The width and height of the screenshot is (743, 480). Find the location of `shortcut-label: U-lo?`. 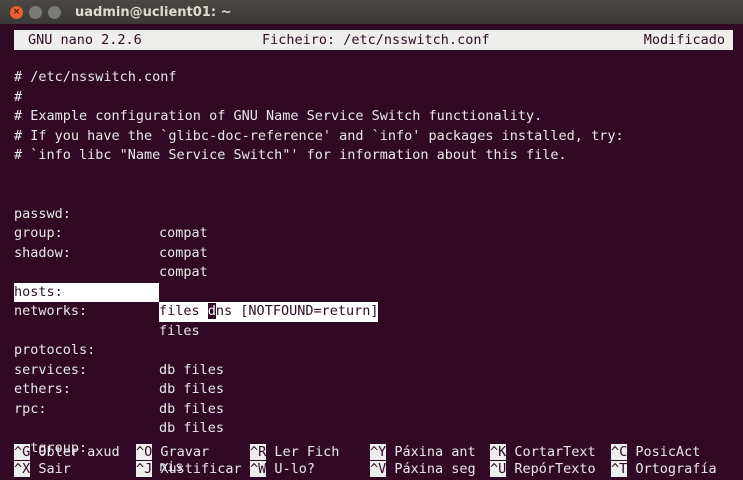

shortcut-label: U-lo? is located at coordinates (295, 469).